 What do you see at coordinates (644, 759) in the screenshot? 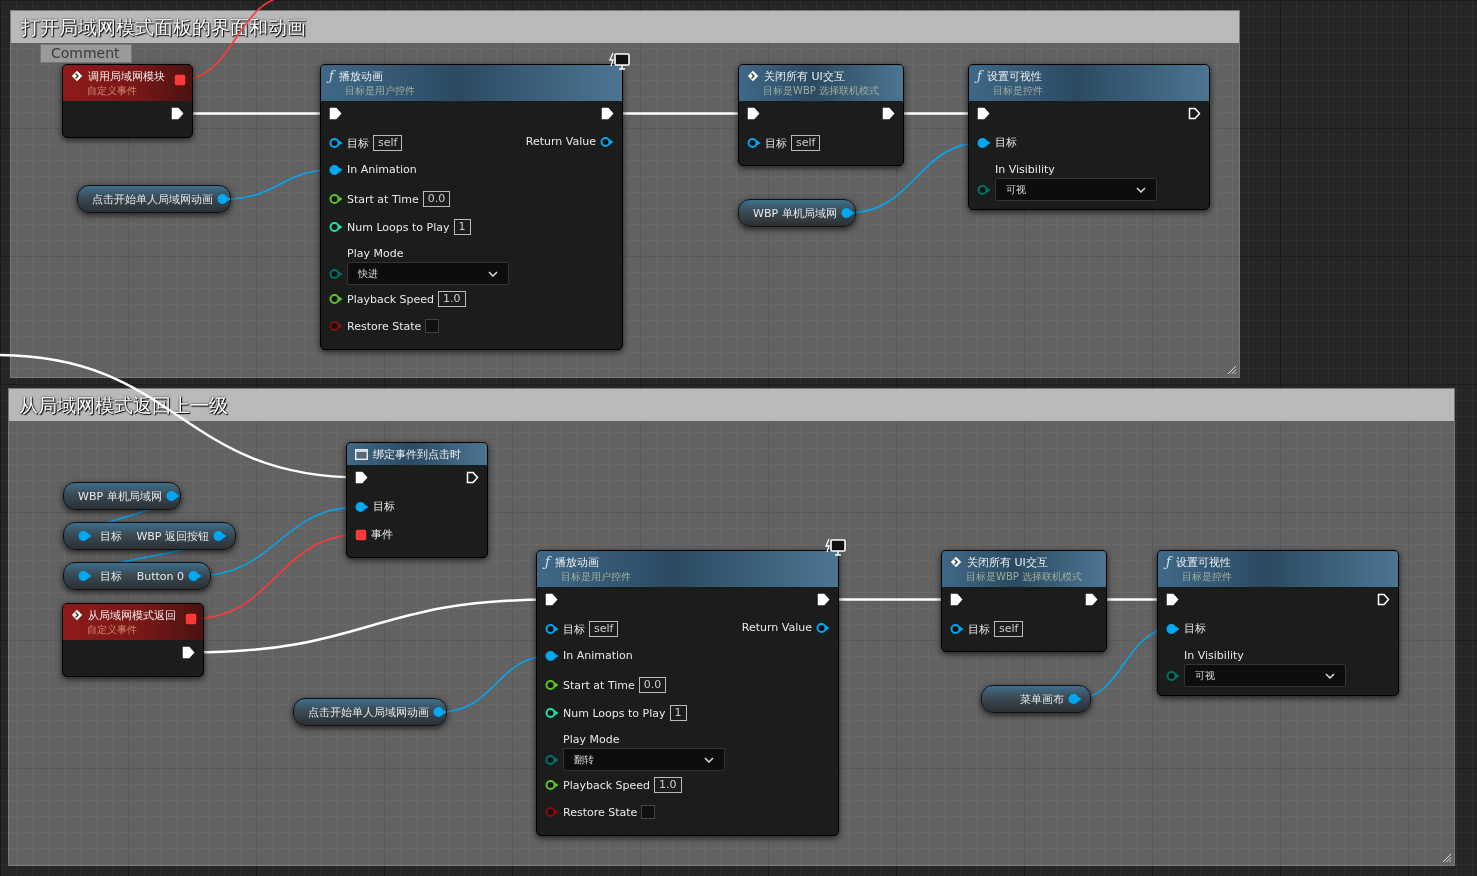
I see `dropdown: 翻转` at bounding box center [644, 759].